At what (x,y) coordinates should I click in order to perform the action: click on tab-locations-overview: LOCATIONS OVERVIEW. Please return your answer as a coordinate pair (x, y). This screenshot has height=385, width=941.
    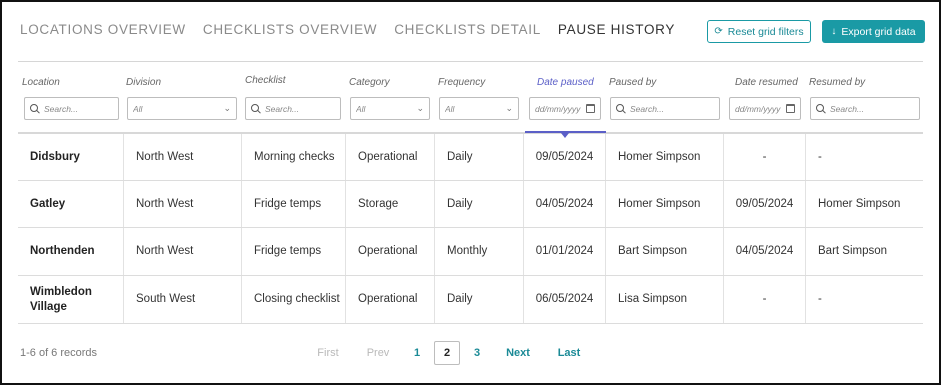
    Looking at the image, I should click on (103, 29).